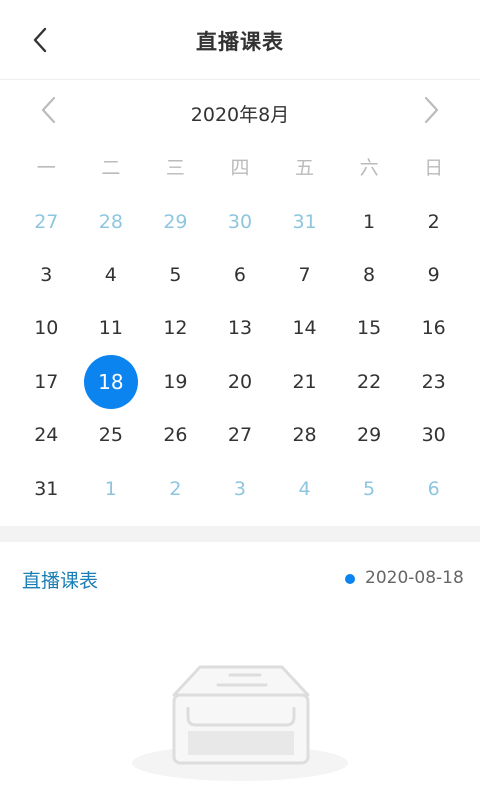 This screenshot has height=800, width=480. What do you see at coordinates (111, 435) in the screenshot?
I see `calendar-day: 25` at bounding box center [111, 435].